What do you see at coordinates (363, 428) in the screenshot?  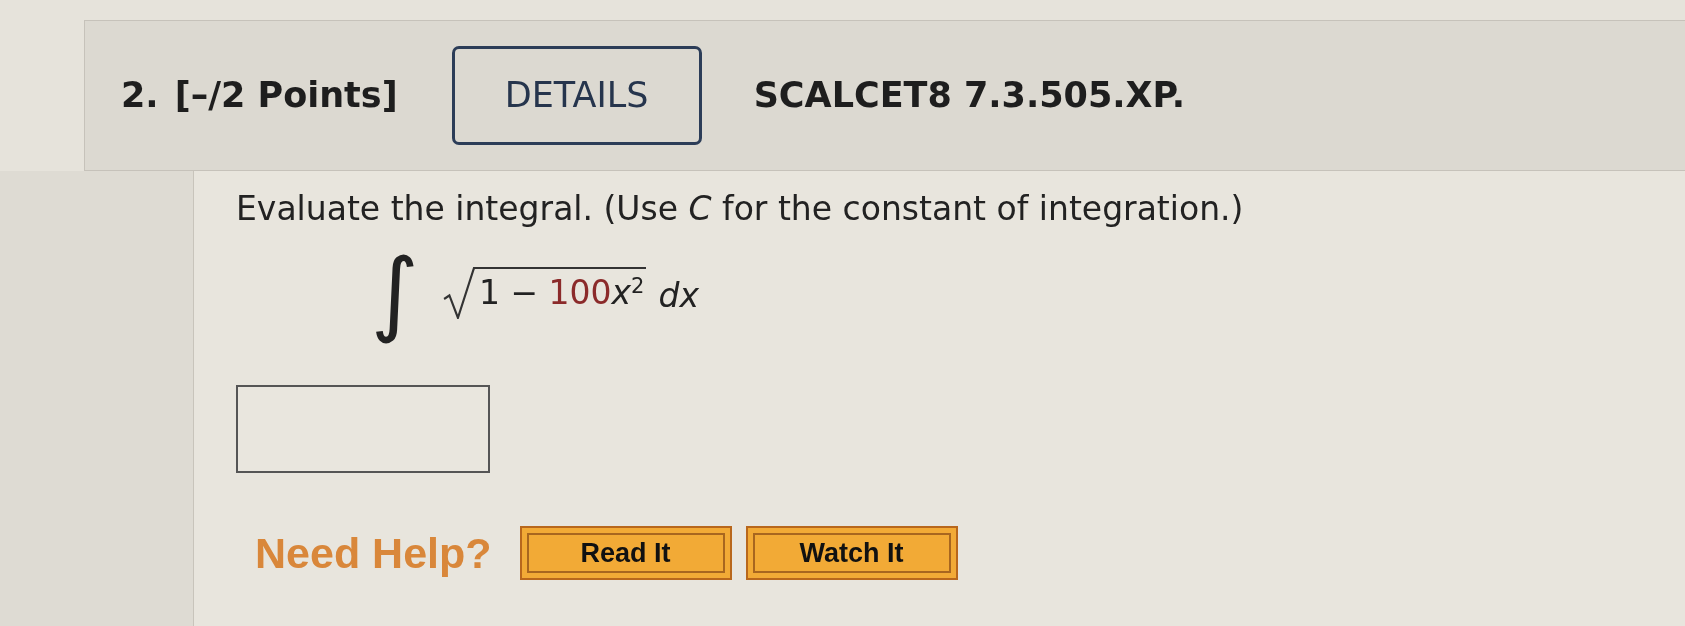 I see `answer-field` at bounding box center [363, 428].